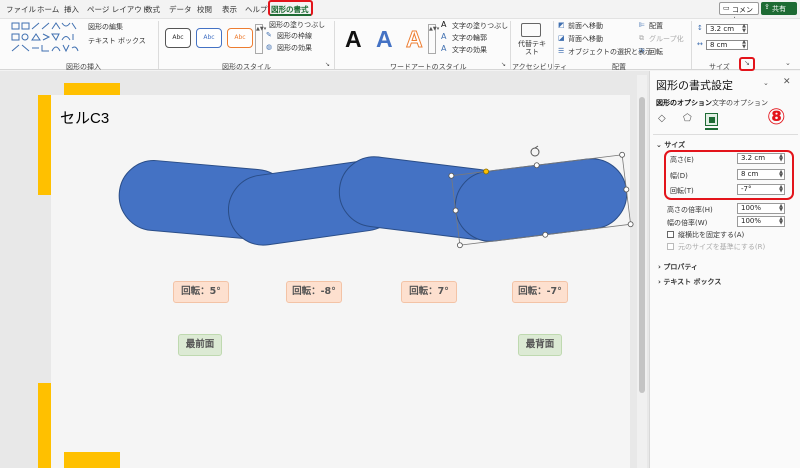 The image size is (800, 468). I want to click on group-icon: ⧉, so click(641, 38).